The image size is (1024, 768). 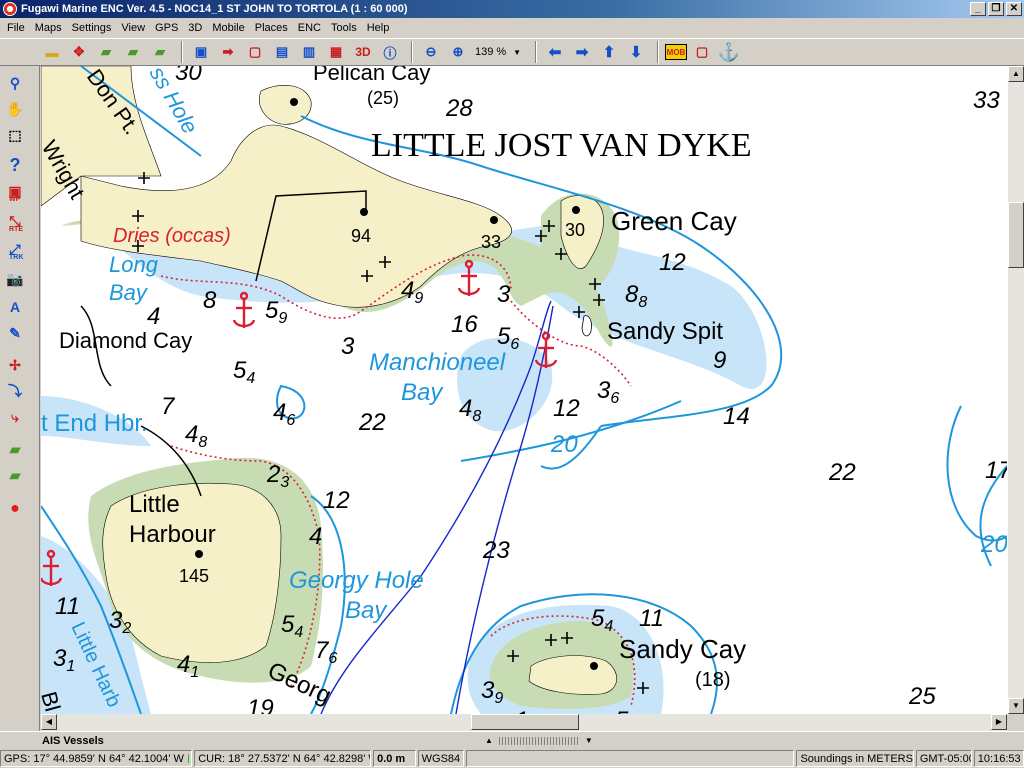 What do you see at coordinates (255, 52) in the screenshot?
I see `map-frame-icon: ▢` at bounding box center [255, 52].